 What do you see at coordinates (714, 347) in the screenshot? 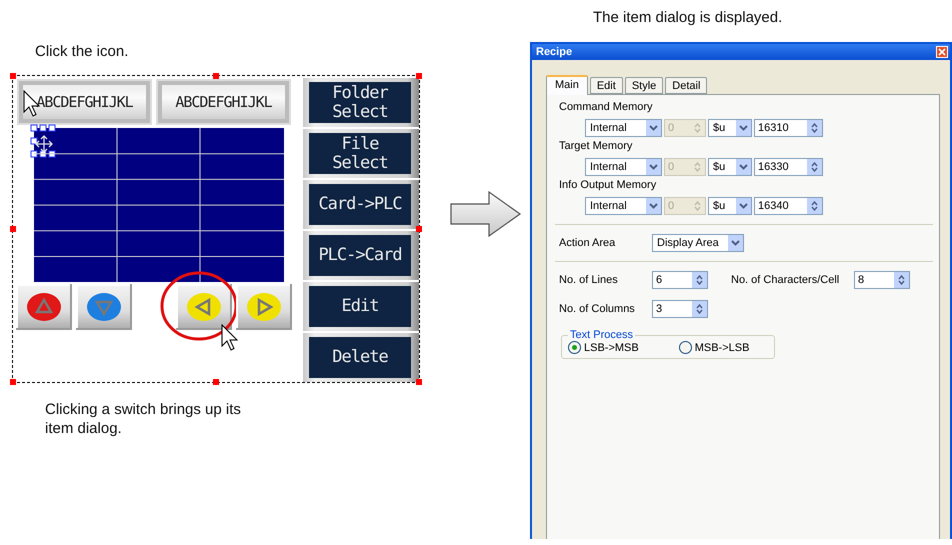
I see `radio-option: MSB->LSB` at bounding box center [714, 347].